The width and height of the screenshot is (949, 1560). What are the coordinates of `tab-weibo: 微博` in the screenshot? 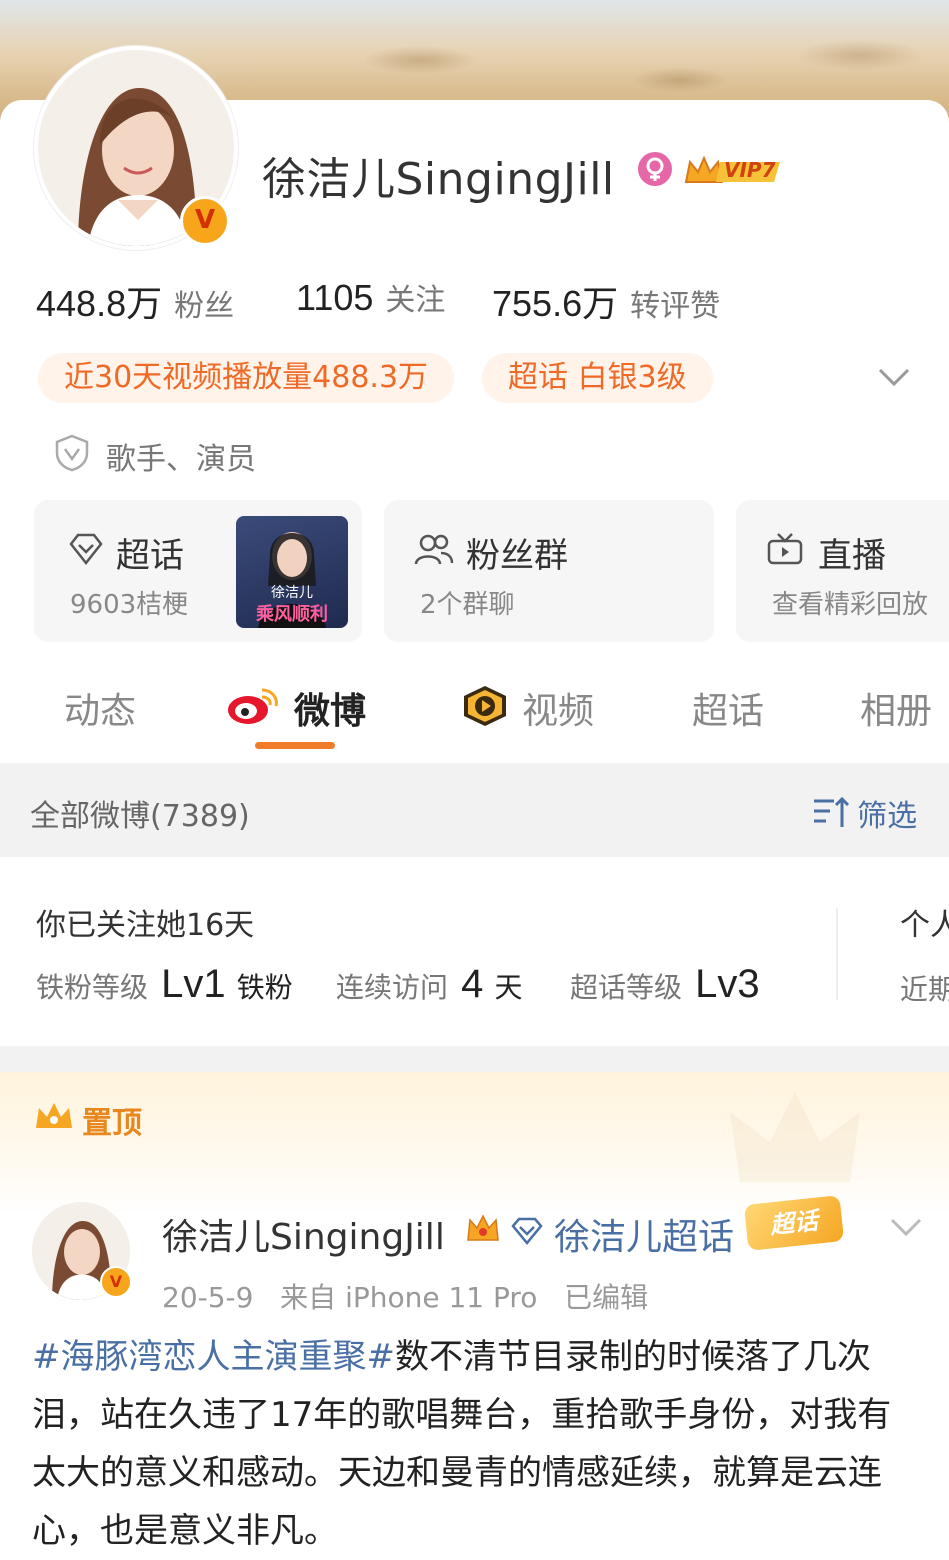 It's located at (330, 708).